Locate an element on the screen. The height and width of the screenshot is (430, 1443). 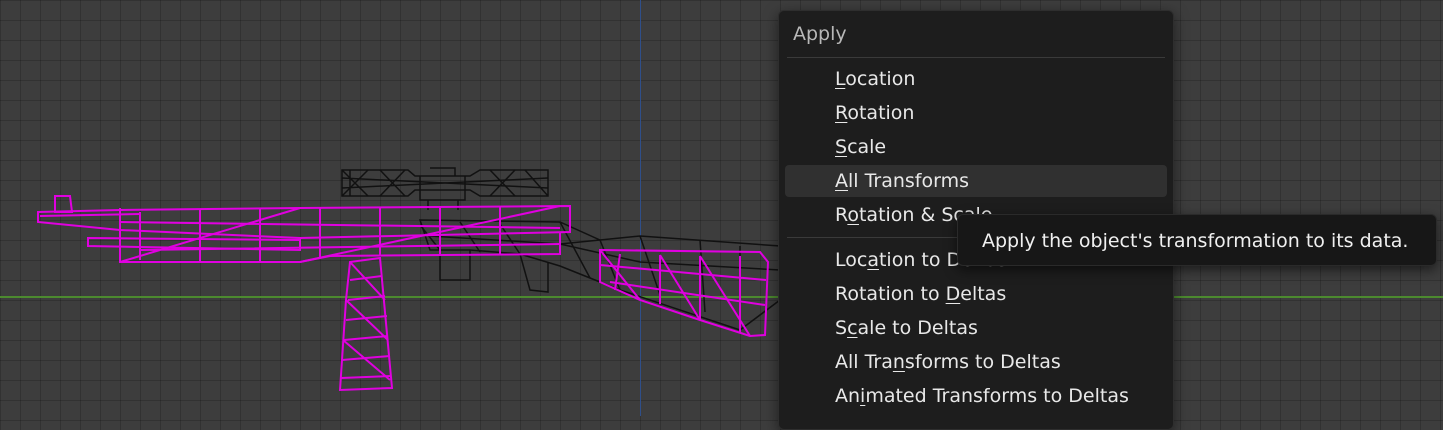
shortcut-letter: D is located at coordinates (953, 294).